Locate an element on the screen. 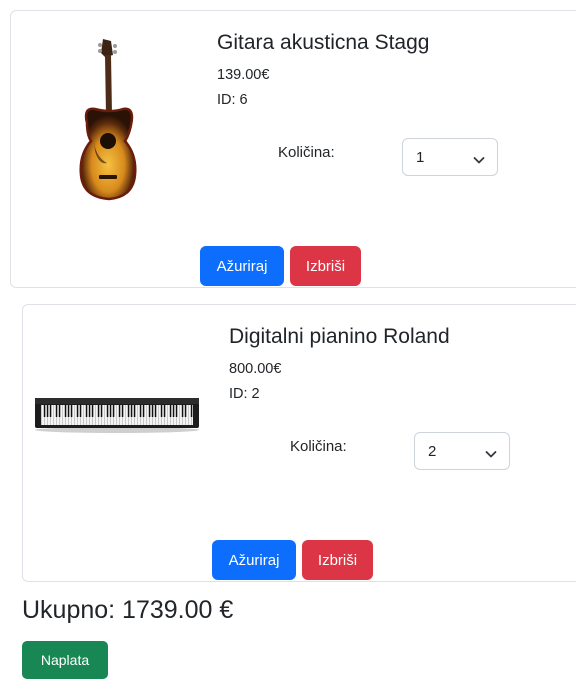  product-name: Gitara akusticna Stagg is located at coordinates (323, 42).